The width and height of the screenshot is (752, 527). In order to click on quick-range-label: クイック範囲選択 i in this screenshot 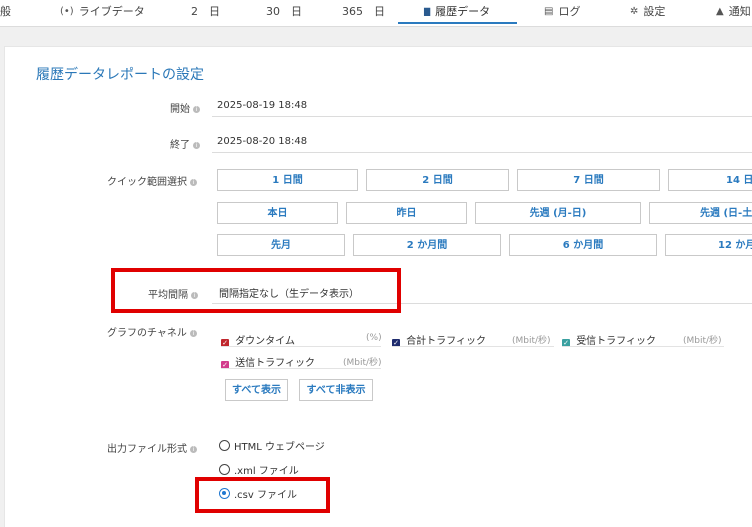, I will do `click(152, 180)`.